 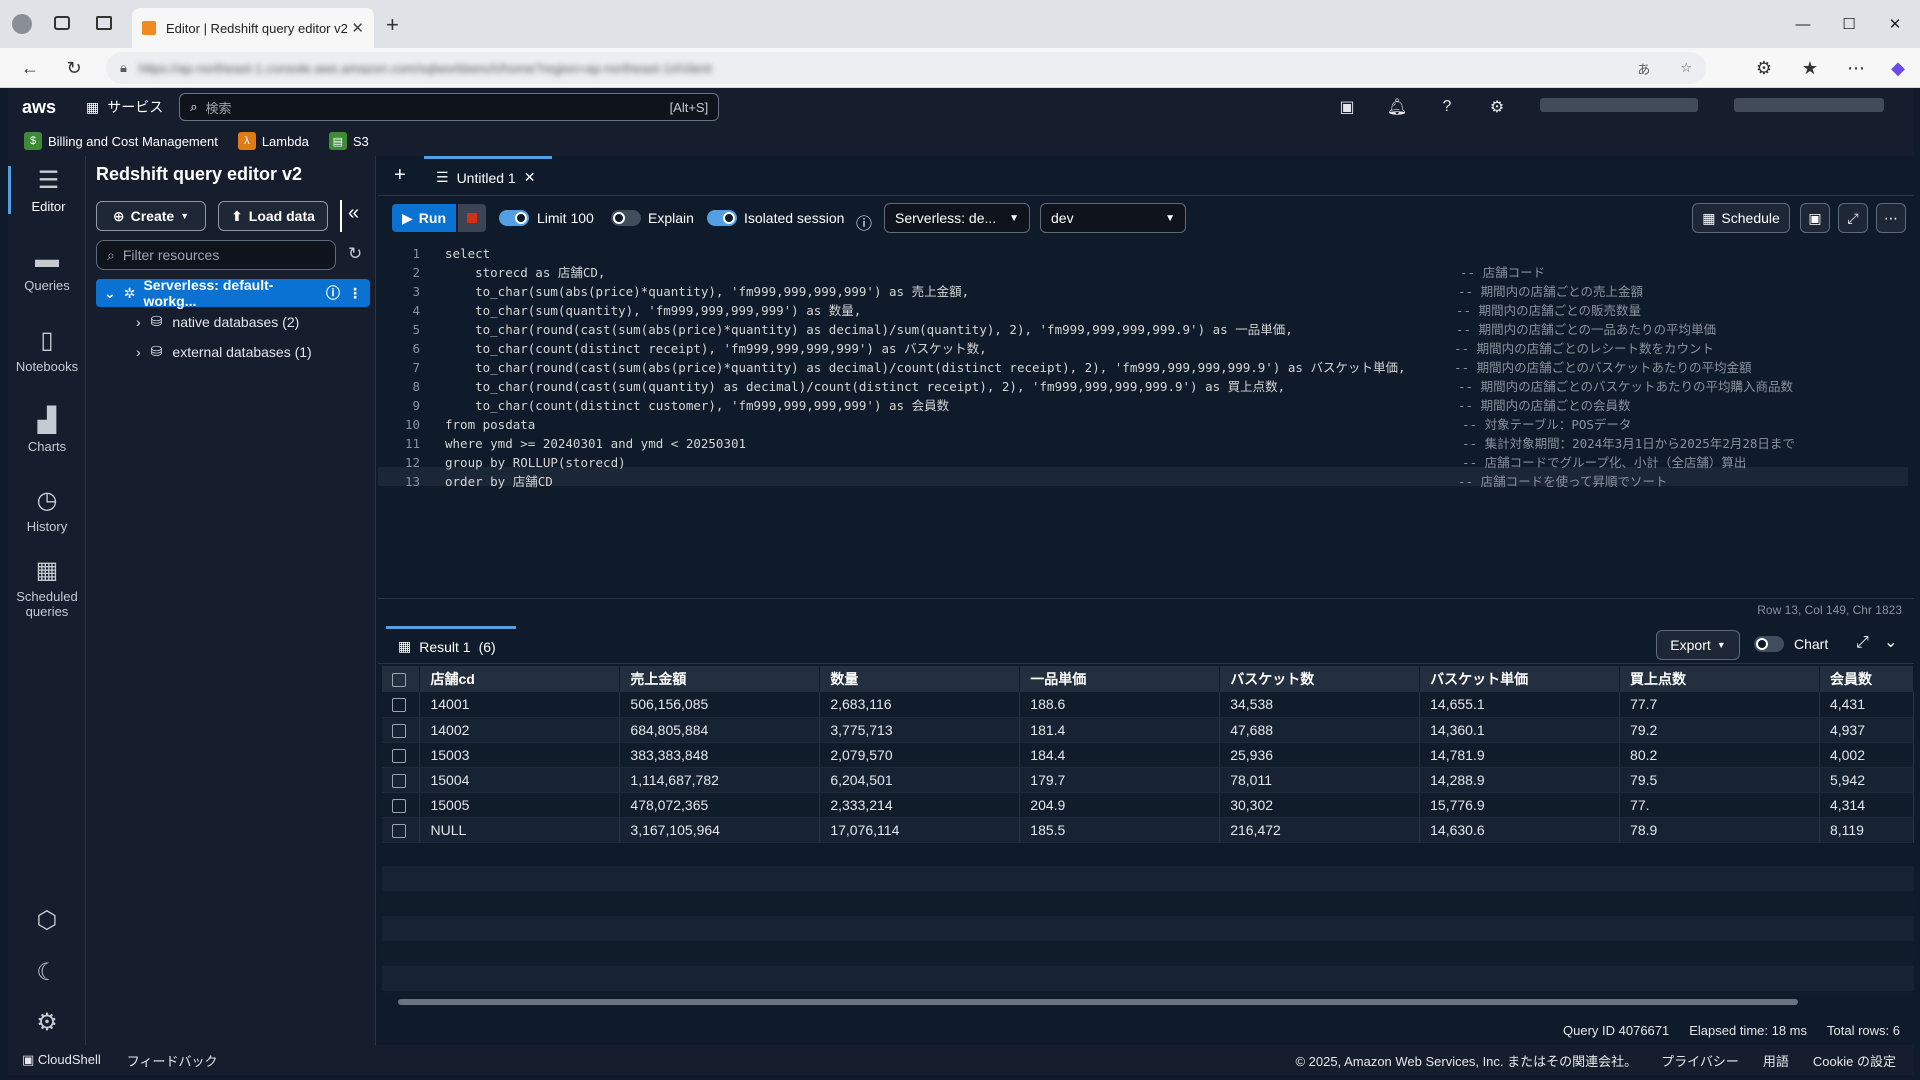 I want to click on expand-results-icon: ⤢, so click(x=1862, y=643).